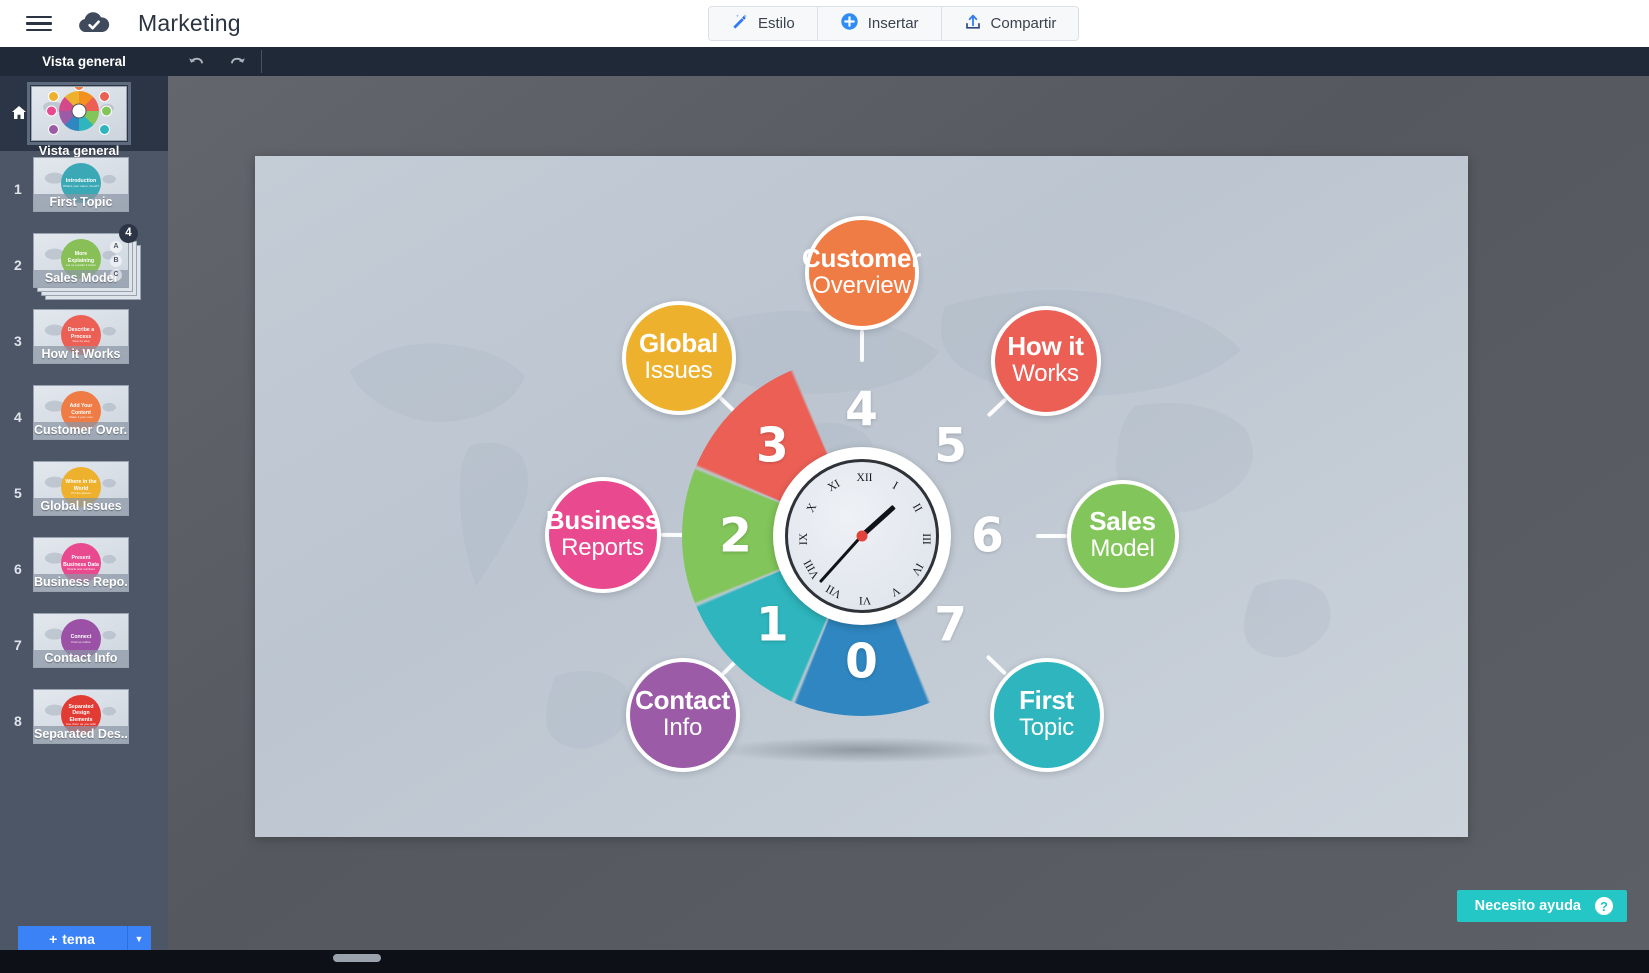  Describe the element at coordinates (81, 713) in the screenshot. I see `thumb-topic-title: Separated Design Elements` at that location.